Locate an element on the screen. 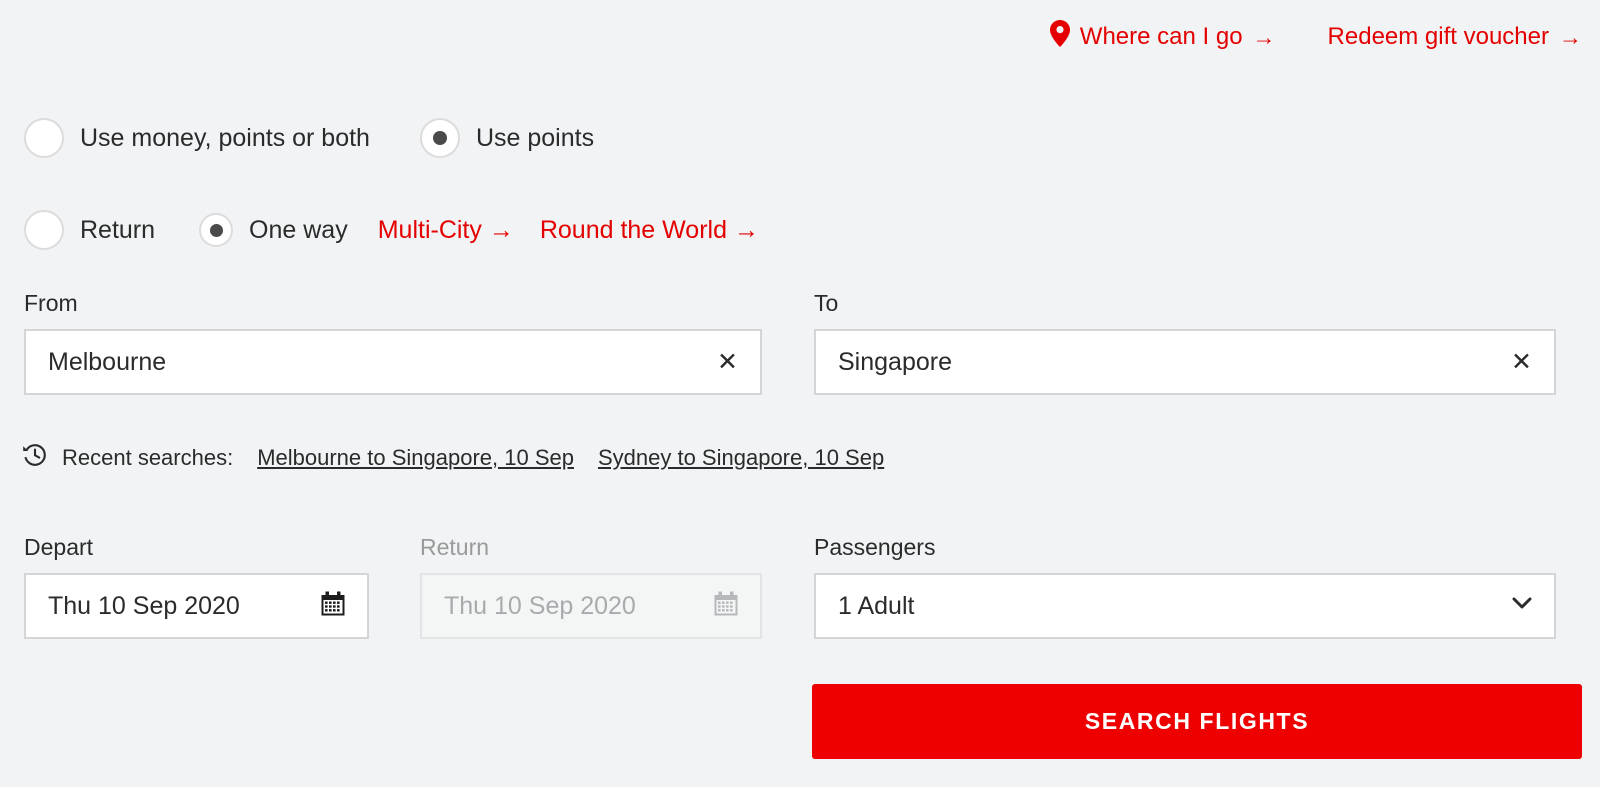 This screenshot has width=1600, height=787. history-icon is located at coordinates (35, 457).